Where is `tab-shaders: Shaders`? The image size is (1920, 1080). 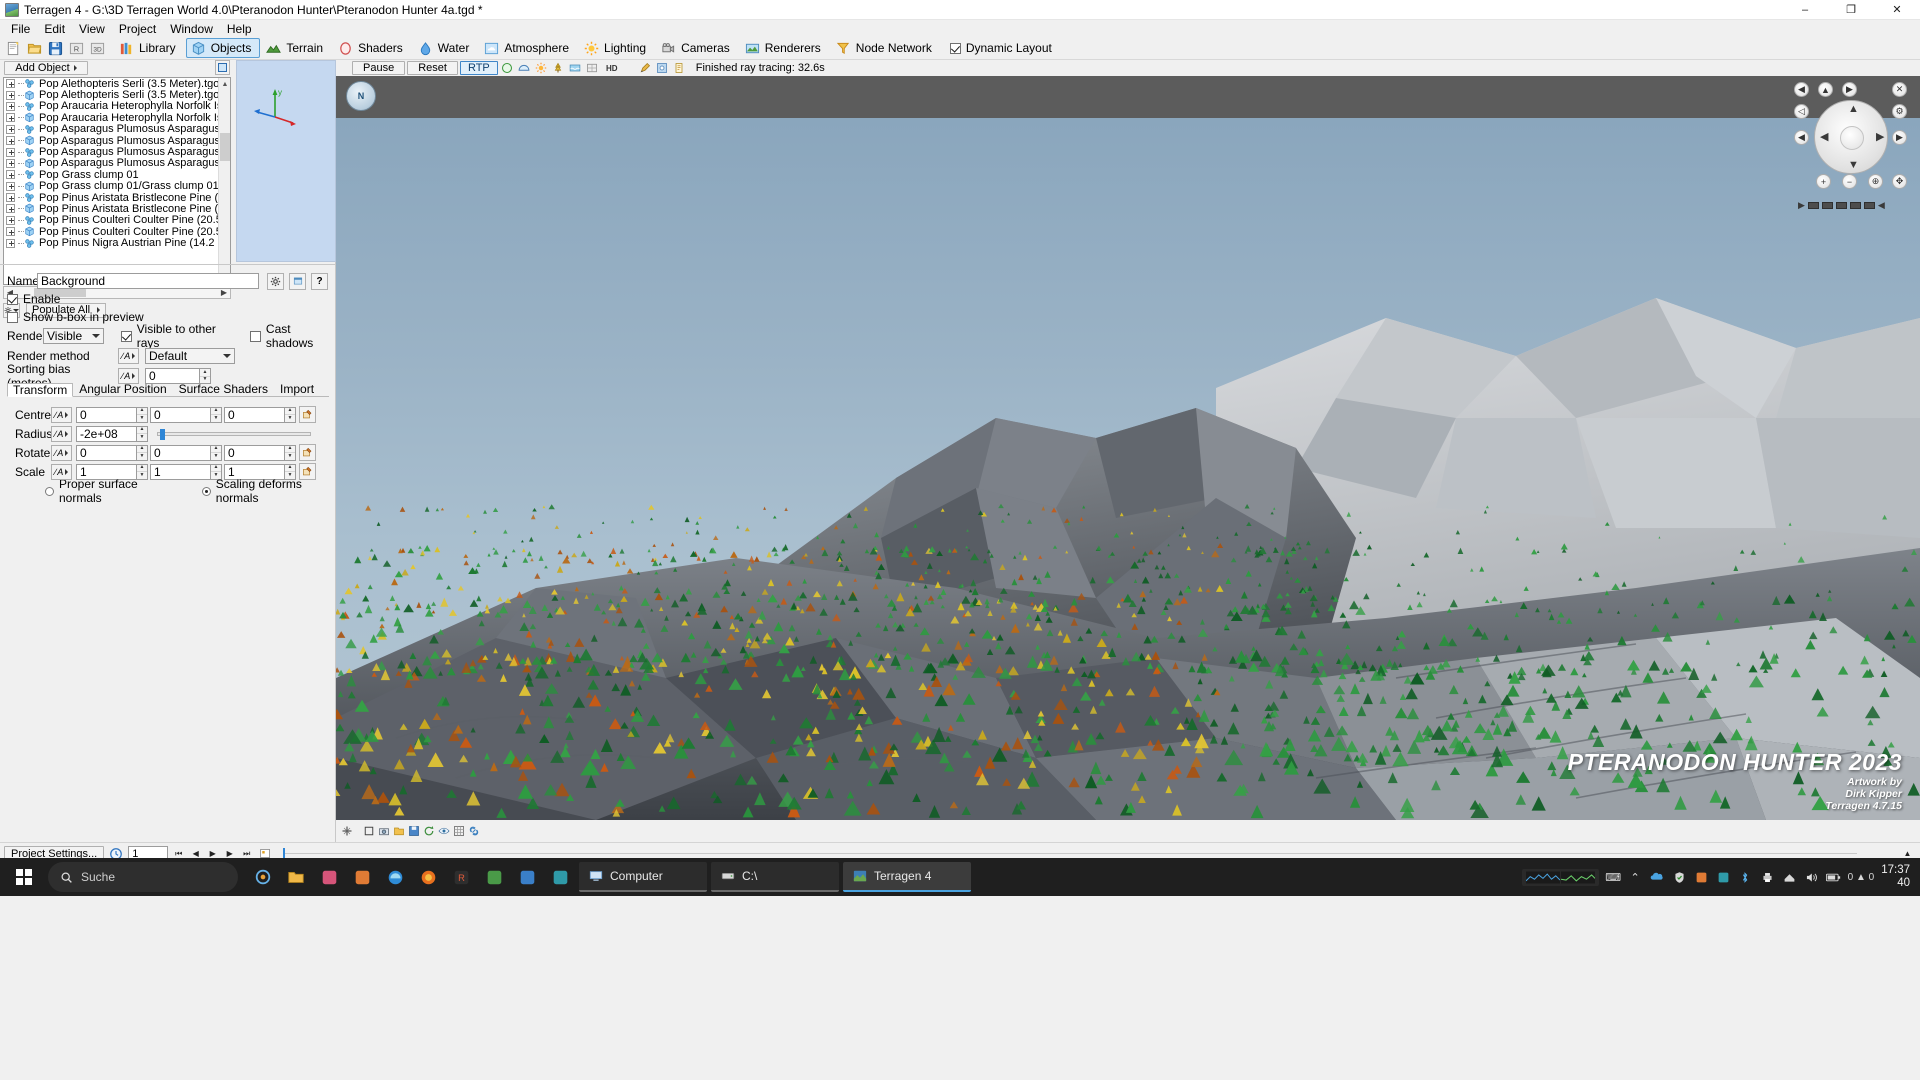 tab-shaders: Shaders is located at coordinates (372, 48).